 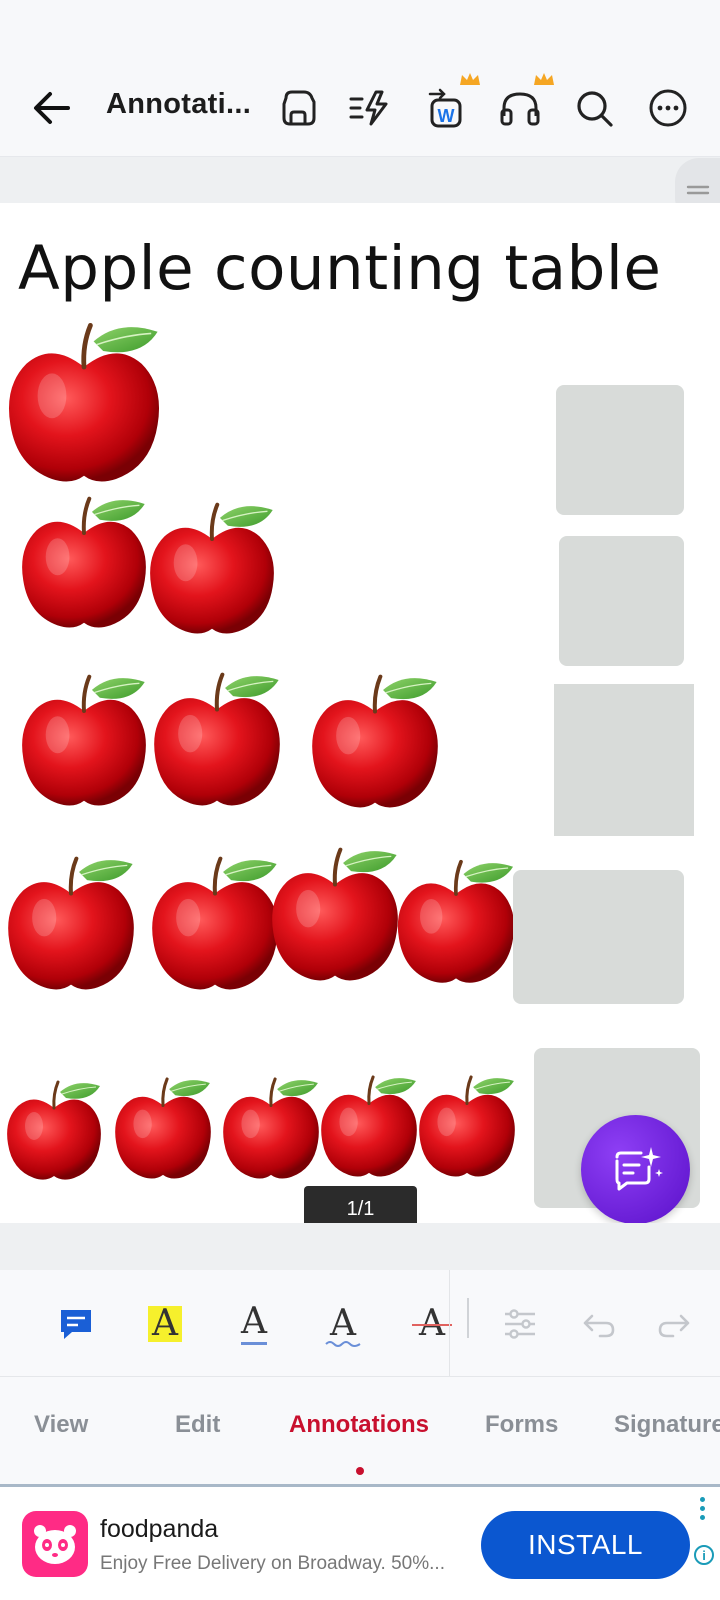 I want to click on toolbar-separator, so click(x=449, y=1323).